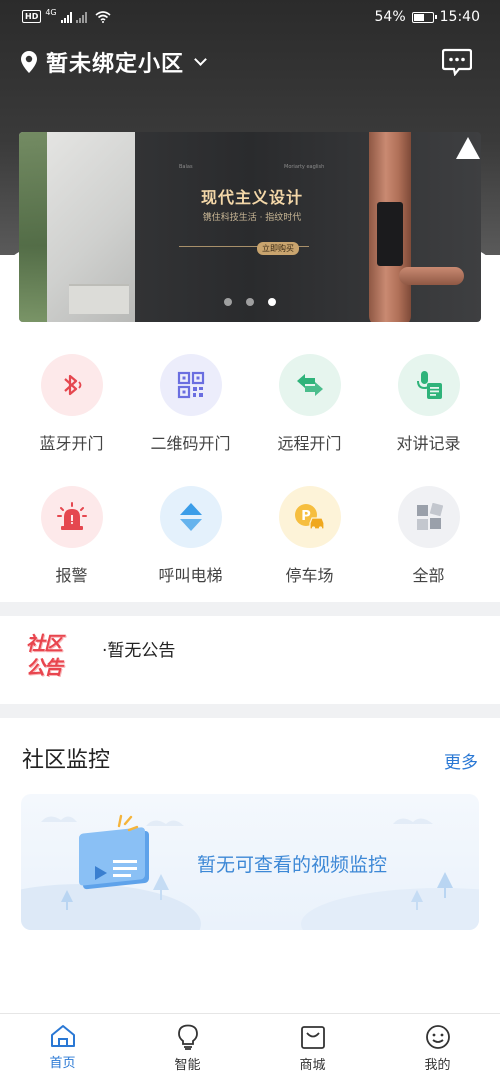 This screenshot has height=1083, width=500. What do you see at coordinates (71, 443) in the screenshot?
I see `feature-label: 蓝牙开门` at bounding box center [71, 443].